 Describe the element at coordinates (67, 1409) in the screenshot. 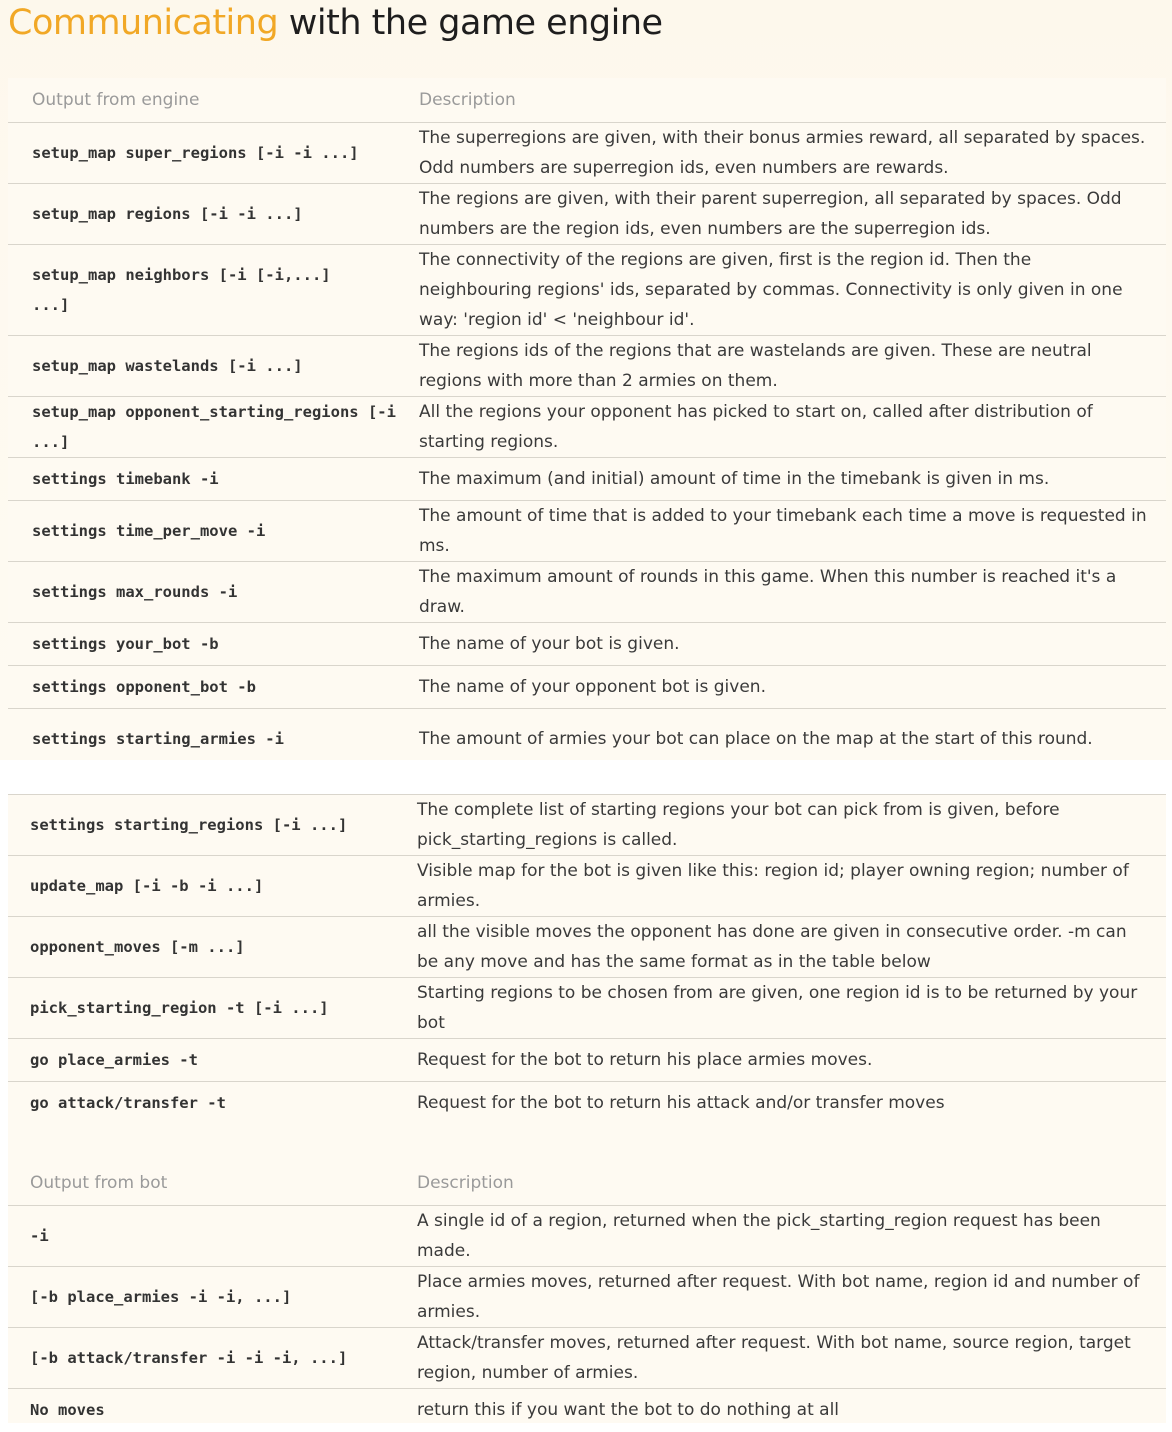

I see `command-cell: No moves` at that location.